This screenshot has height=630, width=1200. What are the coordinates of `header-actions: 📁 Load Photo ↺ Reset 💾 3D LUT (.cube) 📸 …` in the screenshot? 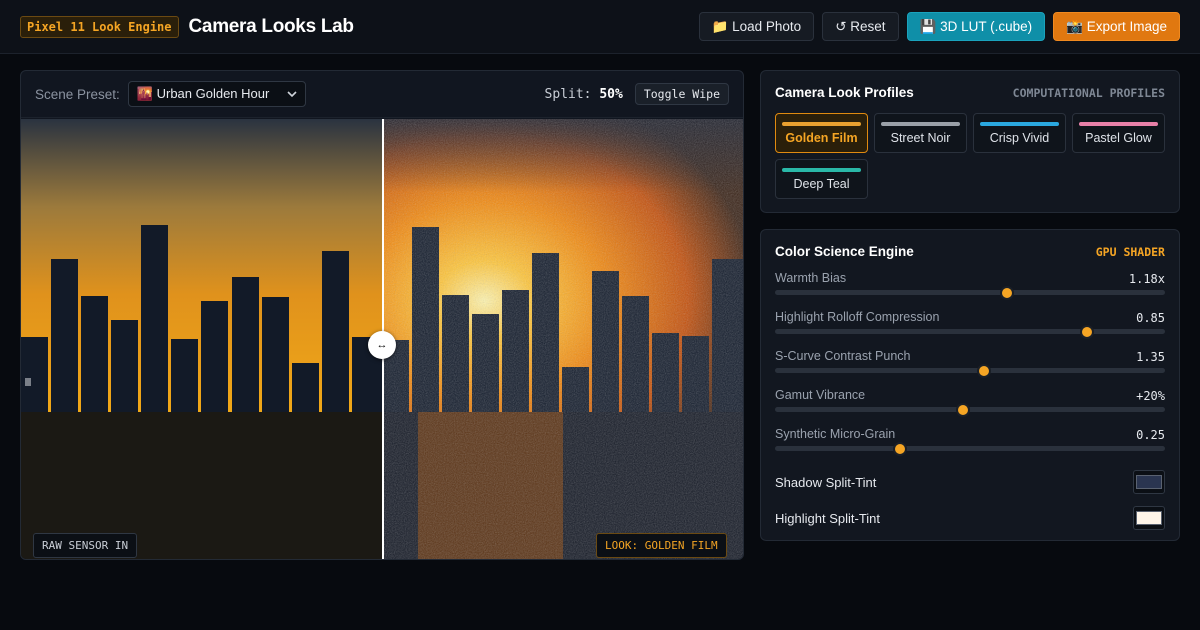 It's located at (939, 26).